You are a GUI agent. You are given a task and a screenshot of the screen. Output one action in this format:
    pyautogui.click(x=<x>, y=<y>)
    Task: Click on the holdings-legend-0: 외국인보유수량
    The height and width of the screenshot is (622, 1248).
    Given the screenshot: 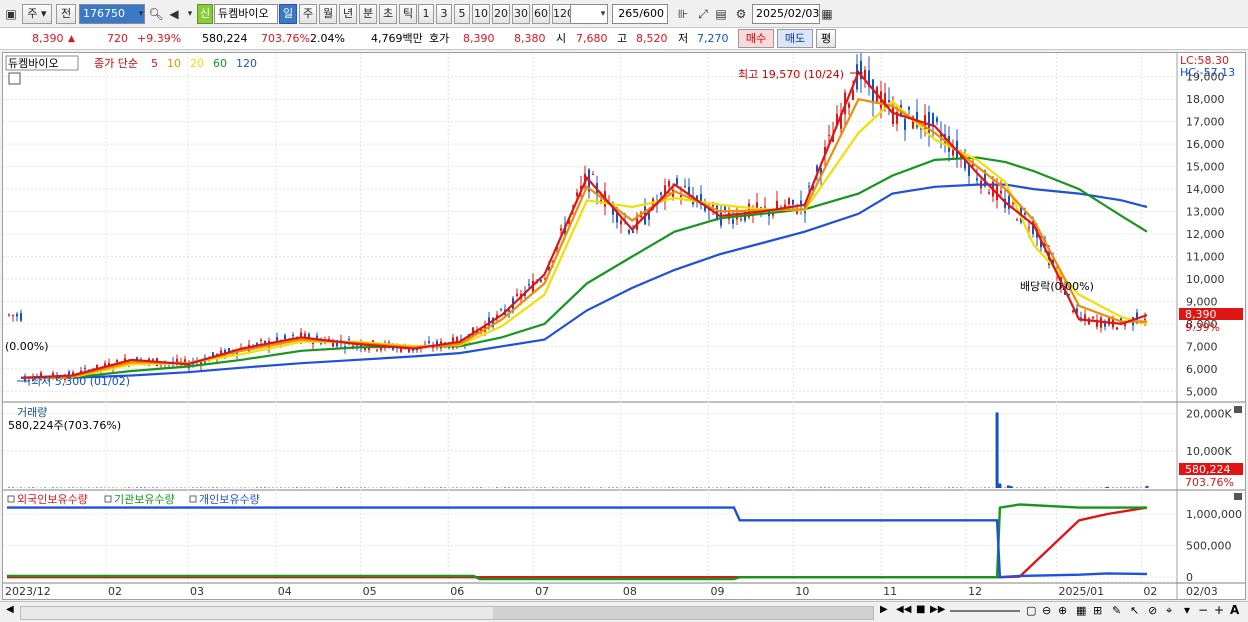 What is the action you would take?
    pyautogui.click(x=52, y=499)
    